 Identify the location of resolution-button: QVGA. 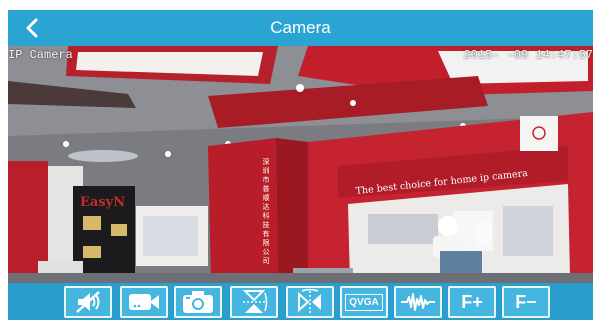
(364, 302).